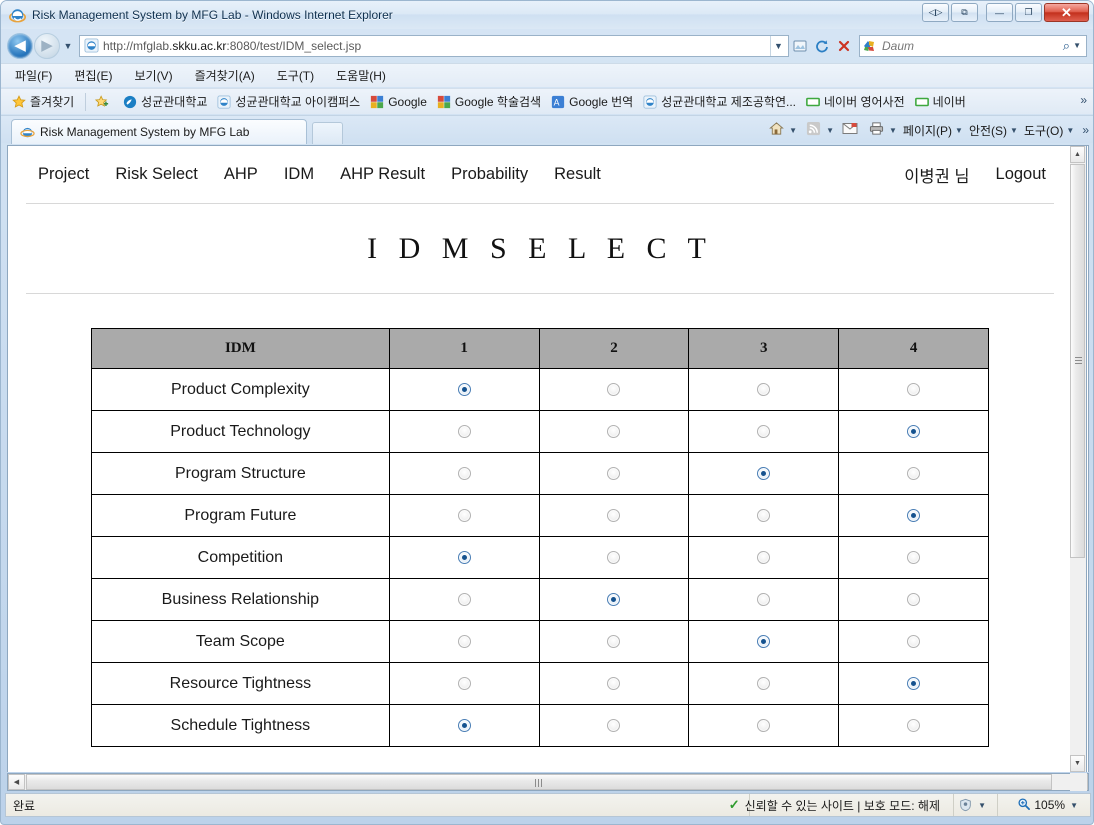  I want to click on page-menu-caret-icon: ▼, so click(959, 130).